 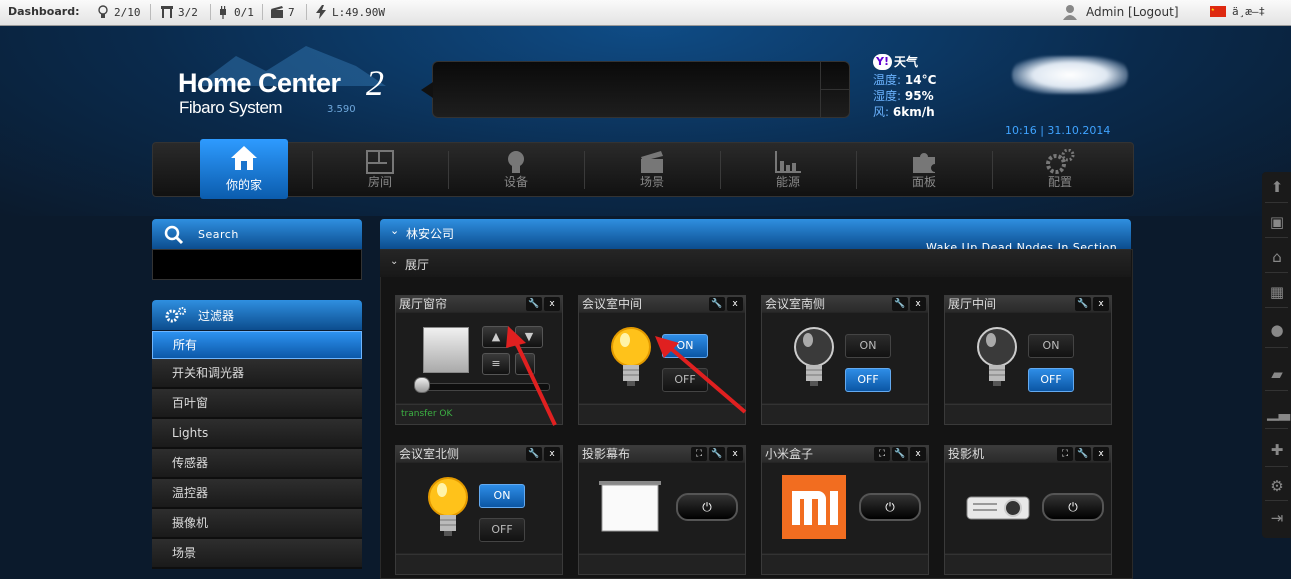 What do you see at coordinates (1277, 222) in the screenshot?
I see `save-icon: ▣` at bounding box center [1277, 222].